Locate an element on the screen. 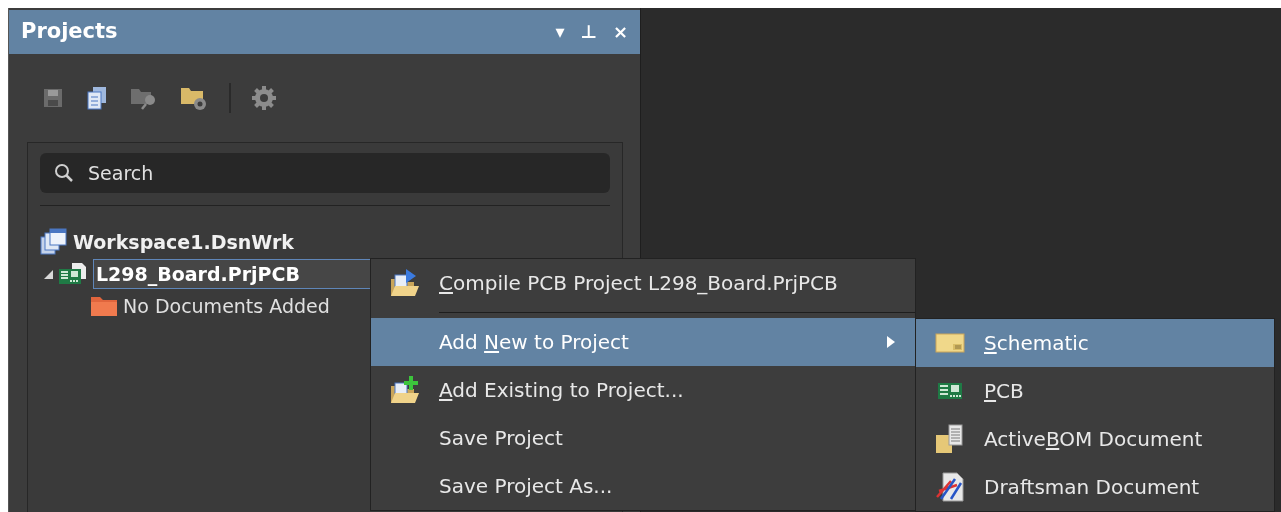 Image resolution: width=1281 pixels, height=512 pixels. pin-button: ⊥ is located at coordinates (588, 32).